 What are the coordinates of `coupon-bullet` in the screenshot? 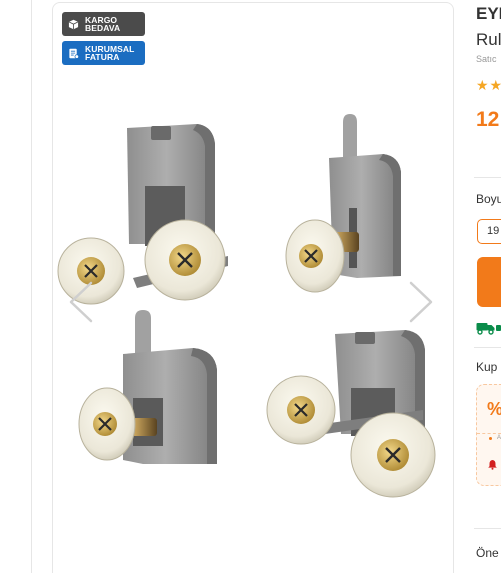 It's located at (490, 438).